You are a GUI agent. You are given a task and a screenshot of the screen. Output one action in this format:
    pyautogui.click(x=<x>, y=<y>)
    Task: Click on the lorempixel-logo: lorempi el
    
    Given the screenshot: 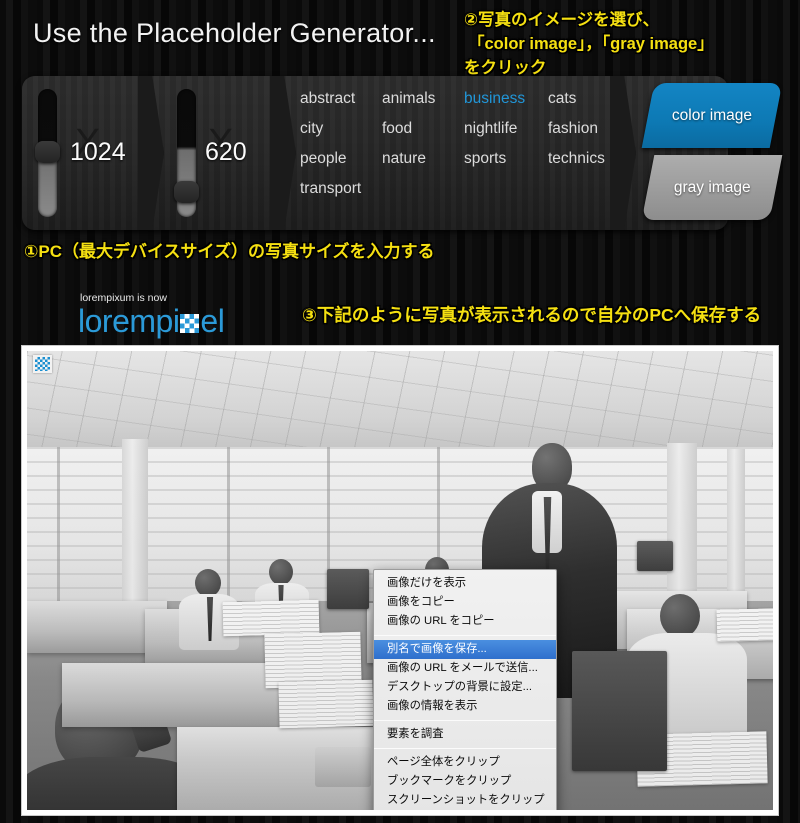 What is the action you would take?
    pyautogui.click(x=151, y=321)
    